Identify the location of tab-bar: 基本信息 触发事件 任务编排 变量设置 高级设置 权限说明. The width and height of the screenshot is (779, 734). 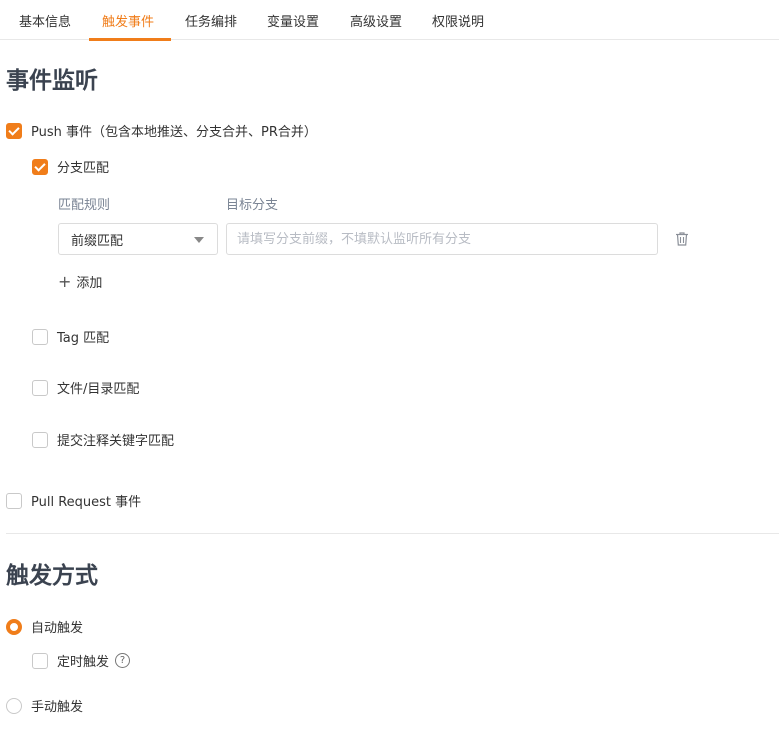
(389, 20).